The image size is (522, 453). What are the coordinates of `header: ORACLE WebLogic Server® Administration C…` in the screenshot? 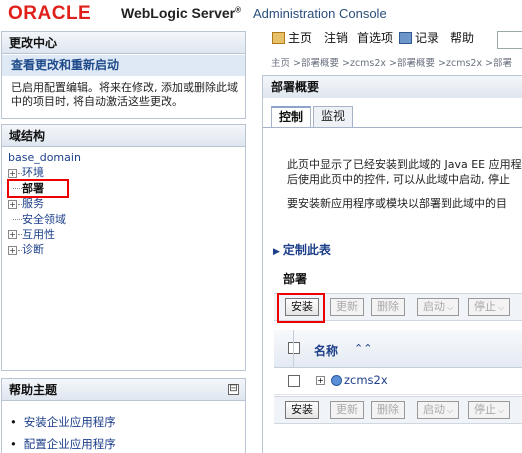 It's located at (261, 14).